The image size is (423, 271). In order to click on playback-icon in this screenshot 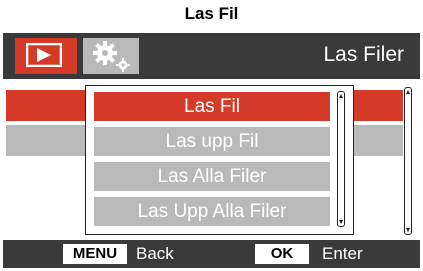, I will do `click(44, 55)`.